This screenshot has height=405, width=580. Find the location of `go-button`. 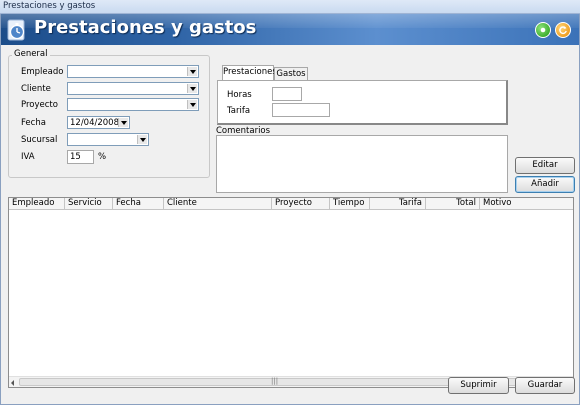

go-button is located at coordinates (543, 30).